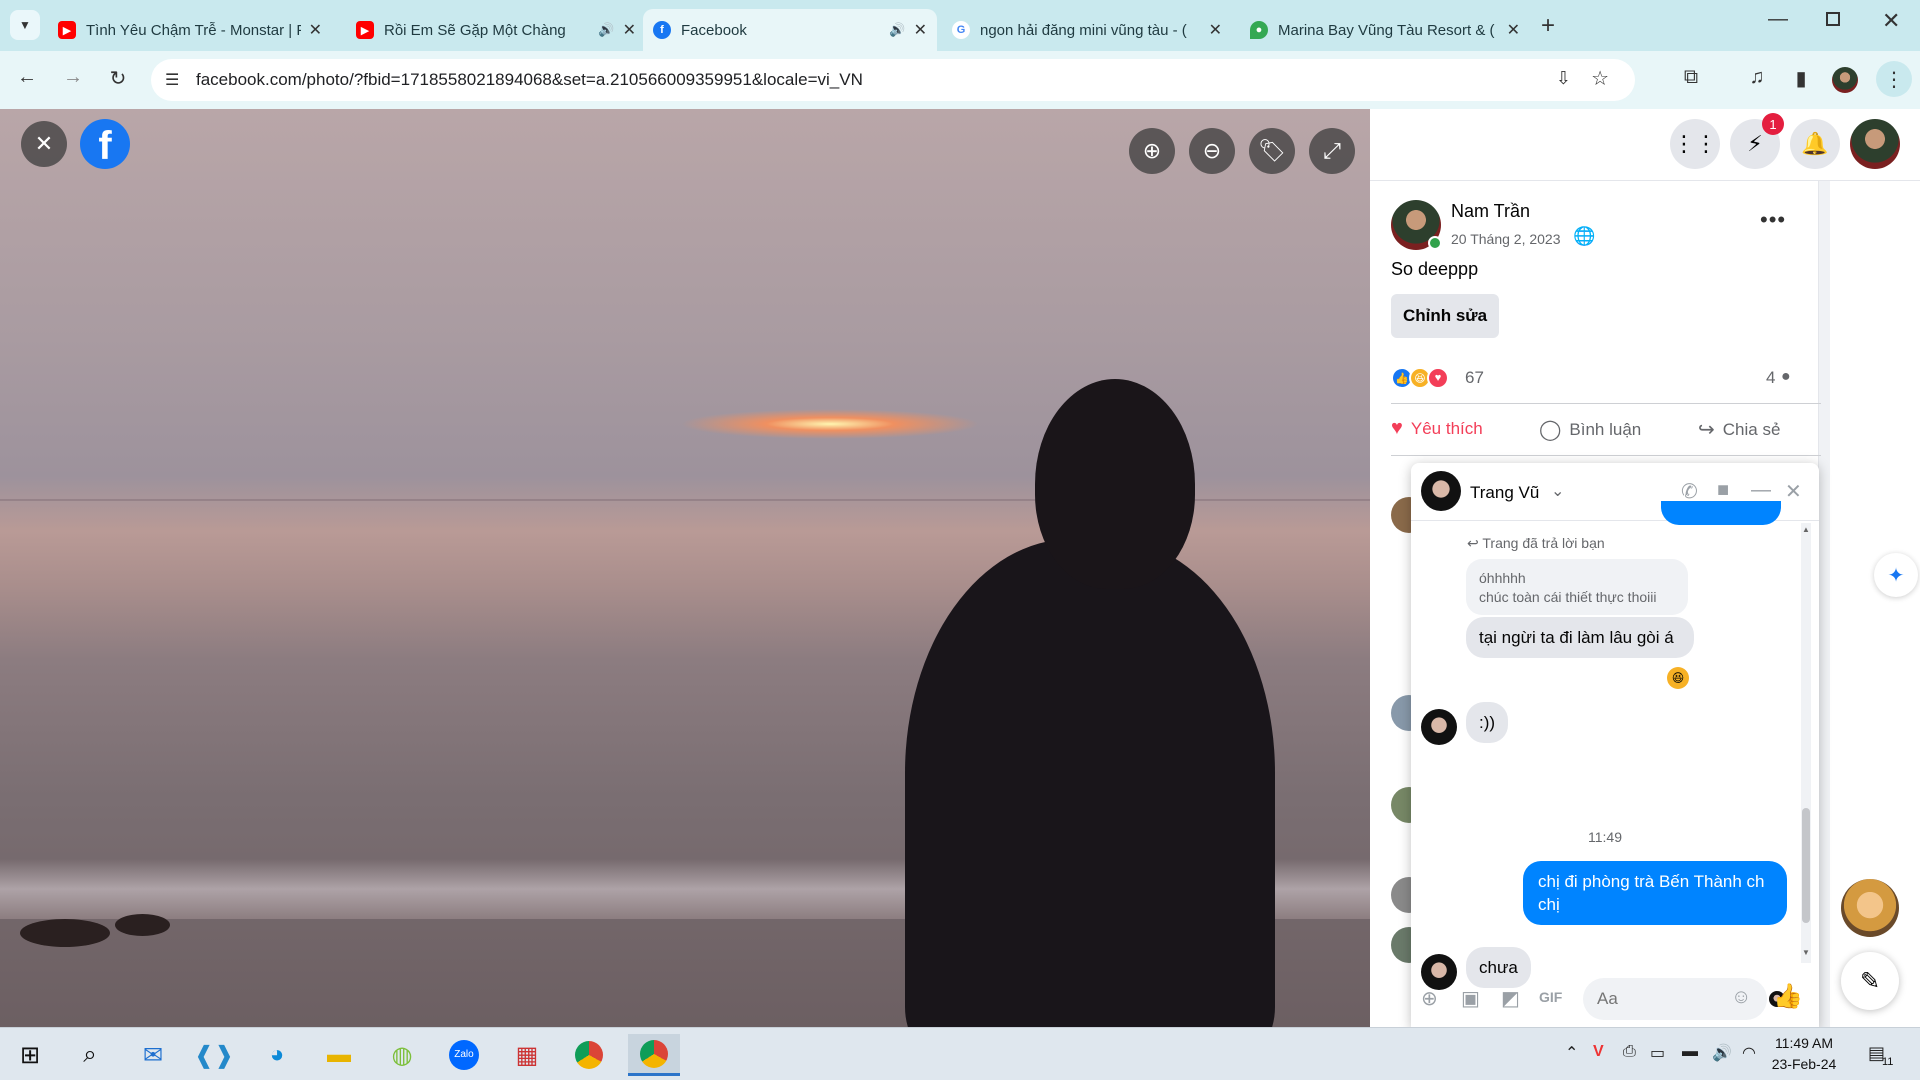  Describe the element at coordinates (1655, 893) in the screenshot. I see `sent-message: chị đi phòng trà Bến Thành ch chị` at that location.